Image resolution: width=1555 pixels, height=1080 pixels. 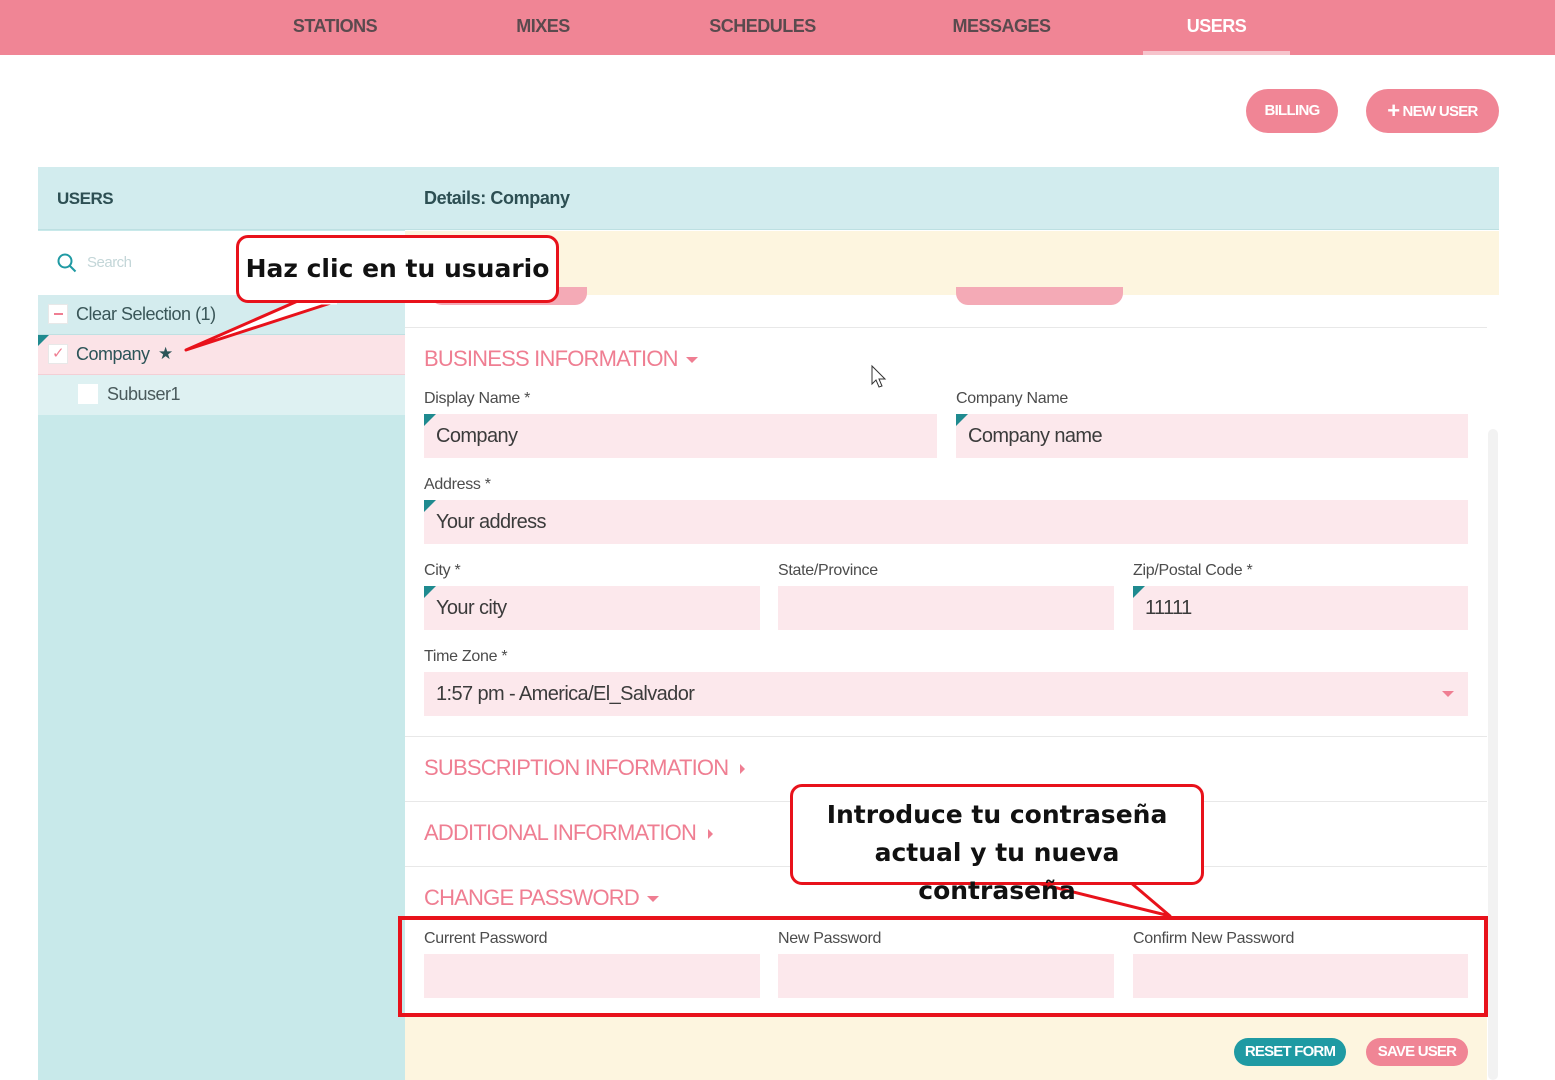 What do you see at coordinates (946, 608) in the screenshot?
I see `state-field` at bounding box center [946, 608].